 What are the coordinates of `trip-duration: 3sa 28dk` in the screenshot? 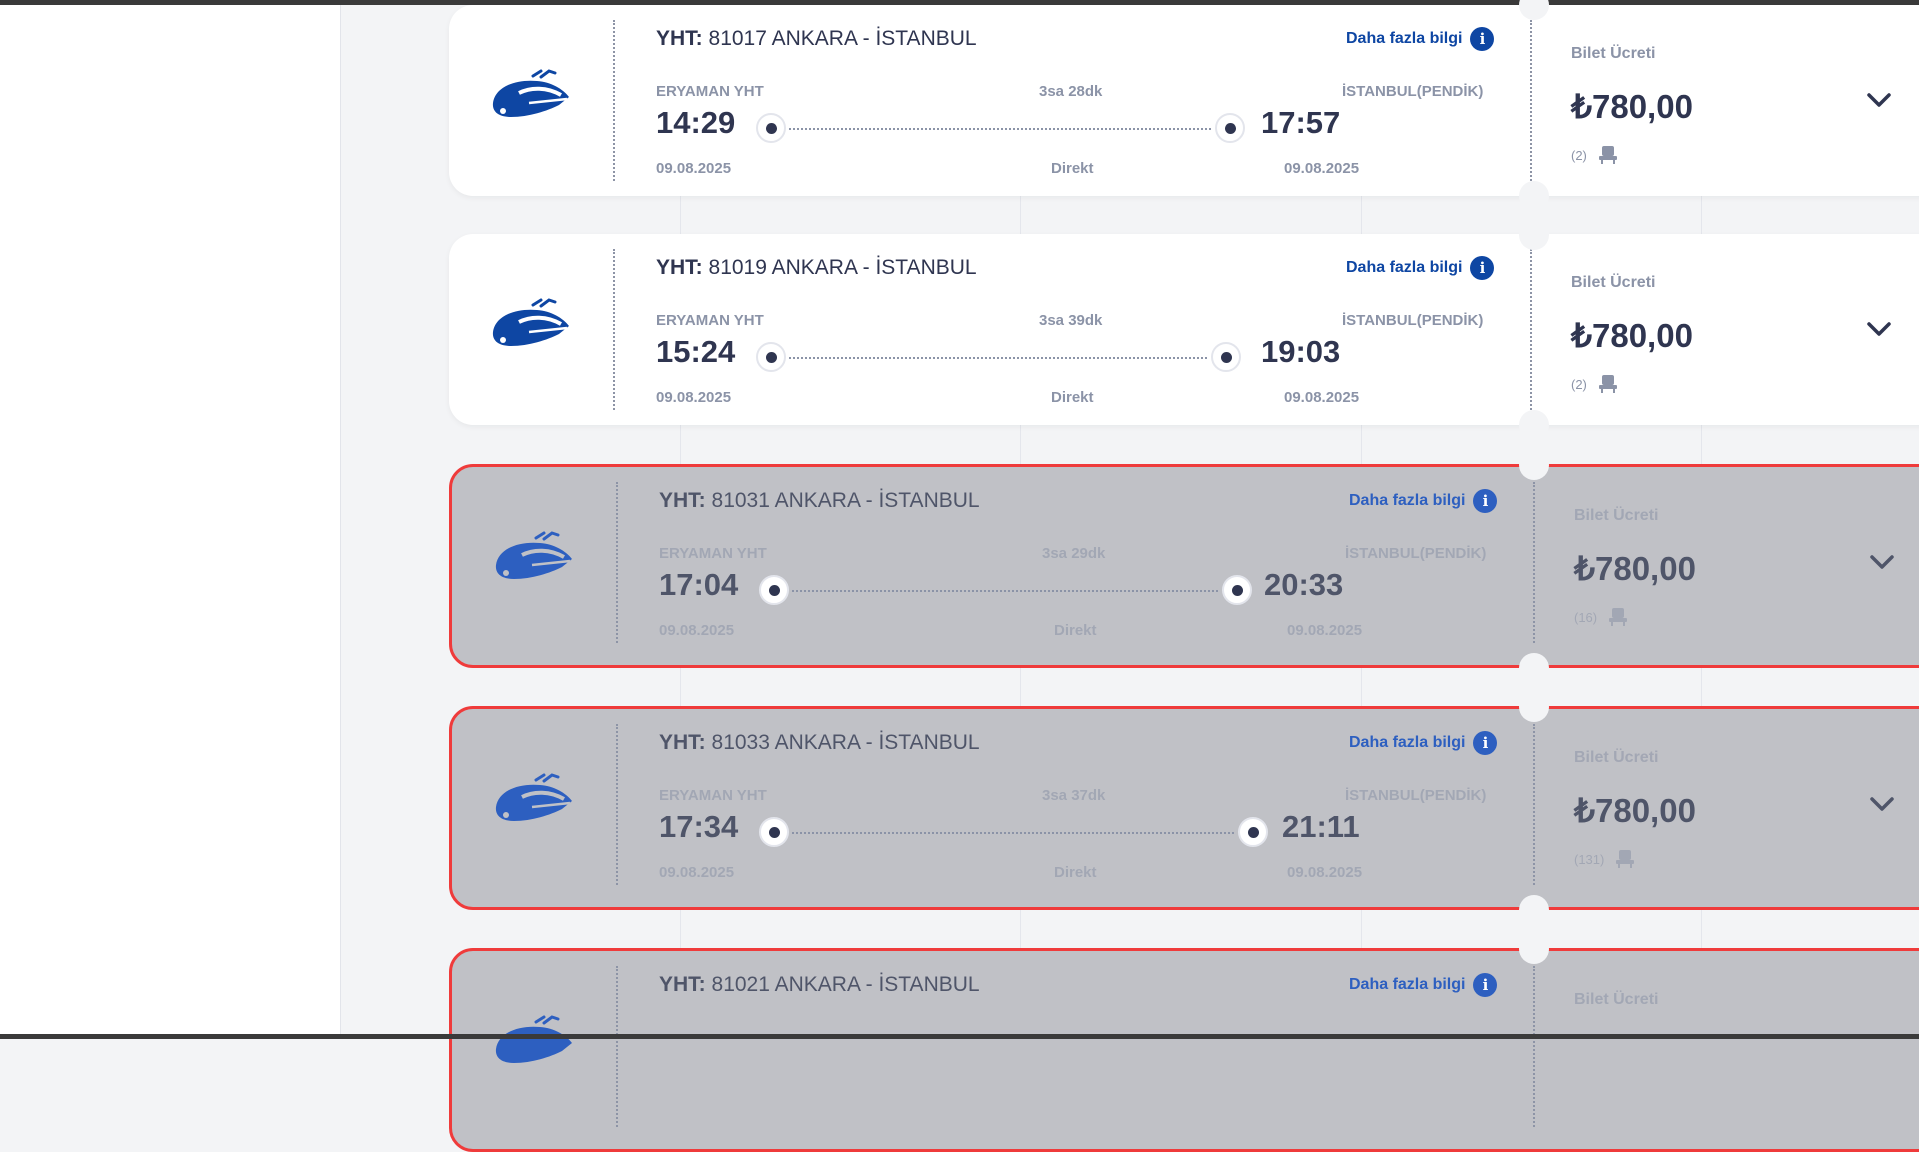 It's located at (1071, 91).